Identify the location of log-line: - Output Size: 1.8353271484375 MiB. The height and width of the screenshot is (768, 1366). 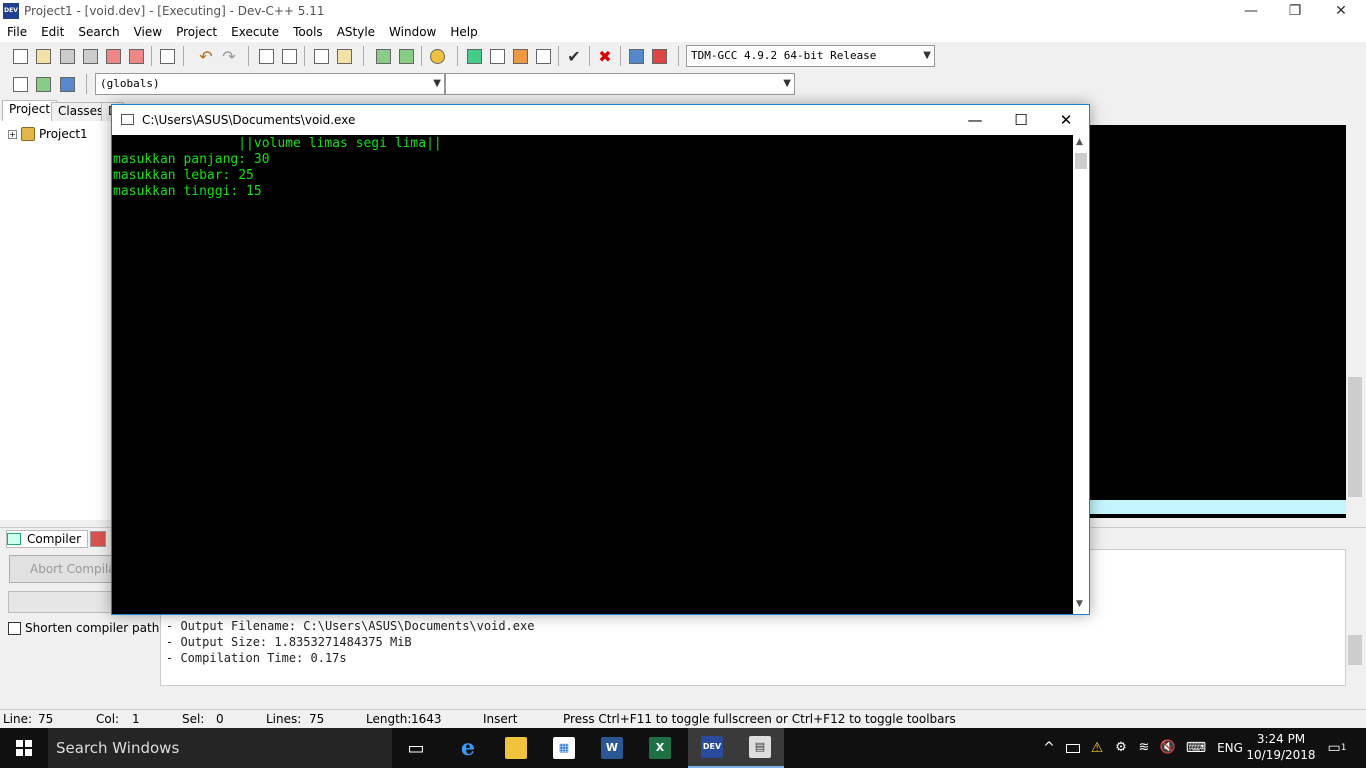
(289, 642).